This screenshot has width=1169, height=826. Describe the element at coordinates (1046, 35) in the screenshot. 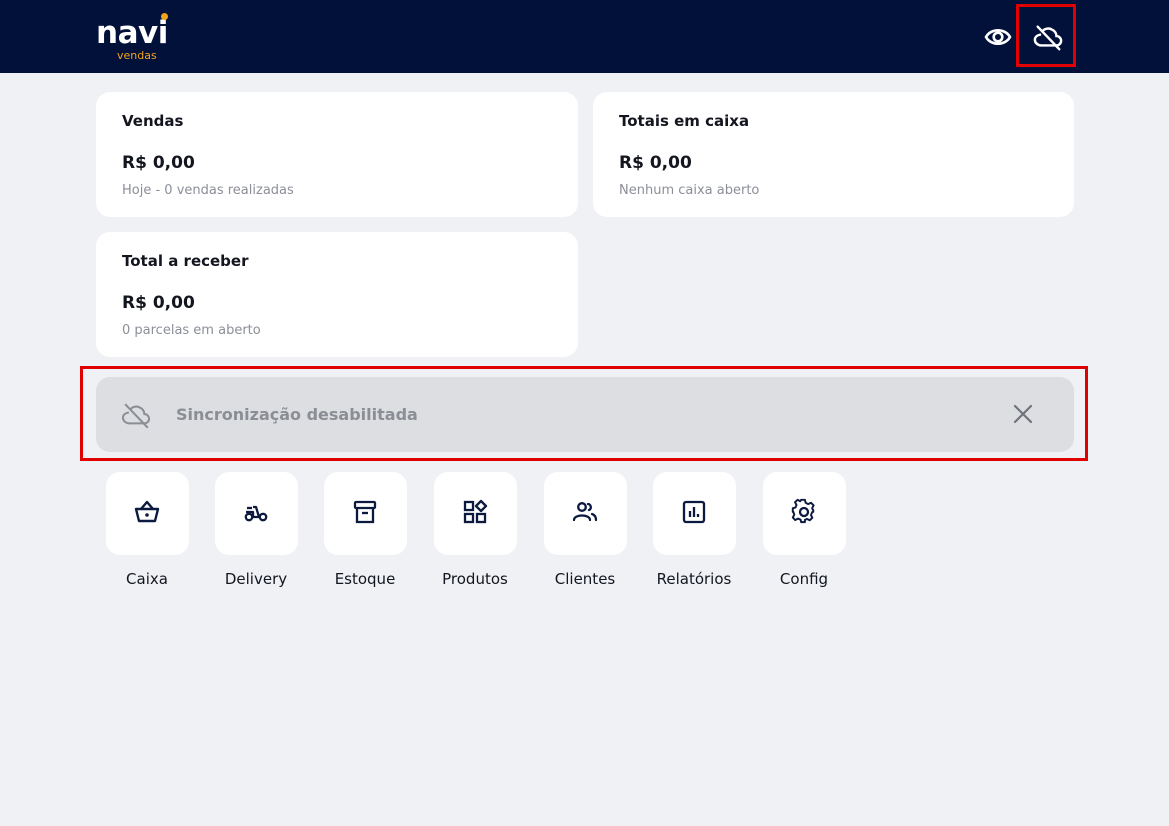

I see `cloud-icon-highlight` at that location.